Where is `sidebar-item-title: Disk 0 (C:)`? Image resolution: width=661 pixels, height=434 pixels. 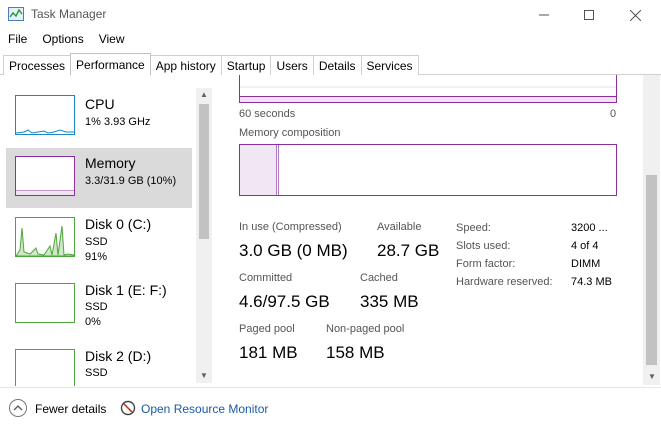 sidebar-item-title: Disk 0 (C:) is located at coordinates (118, 224).